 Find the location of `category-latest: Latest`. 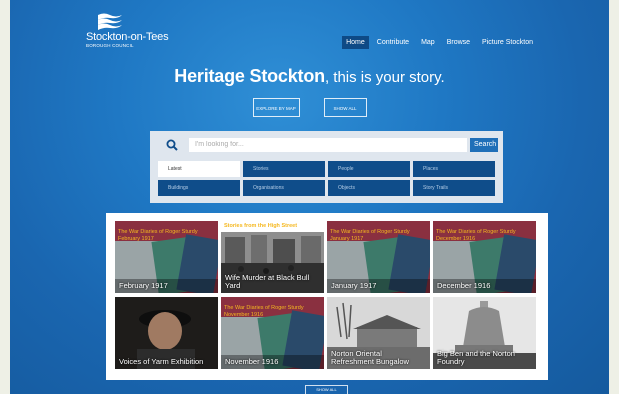

category-latest: Latest is located at coordinates (199, 169).